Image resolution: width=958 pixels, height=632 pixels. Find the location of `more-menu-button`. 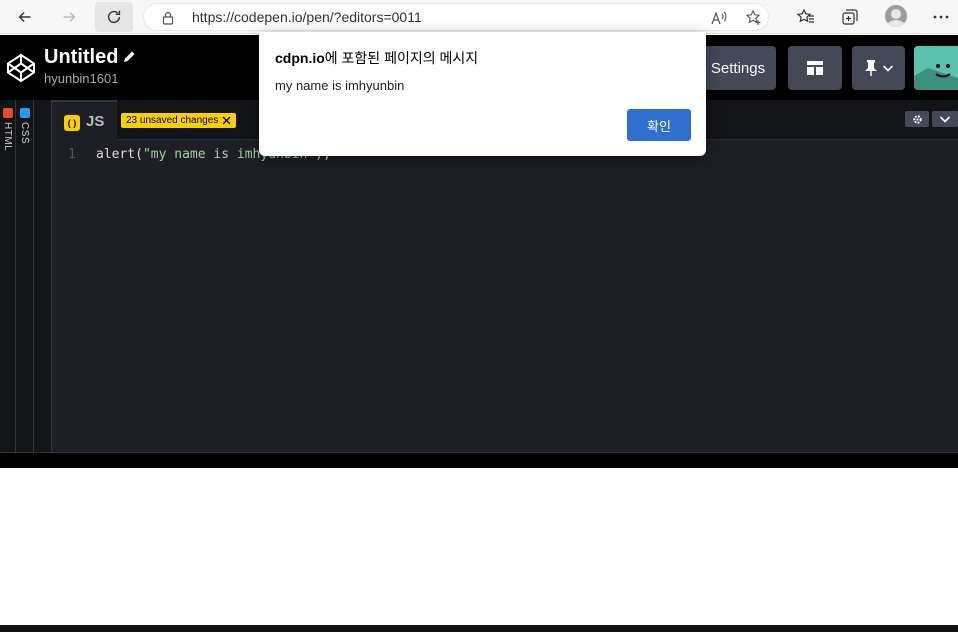

more-menu-button is located at coordinates (941, 17).